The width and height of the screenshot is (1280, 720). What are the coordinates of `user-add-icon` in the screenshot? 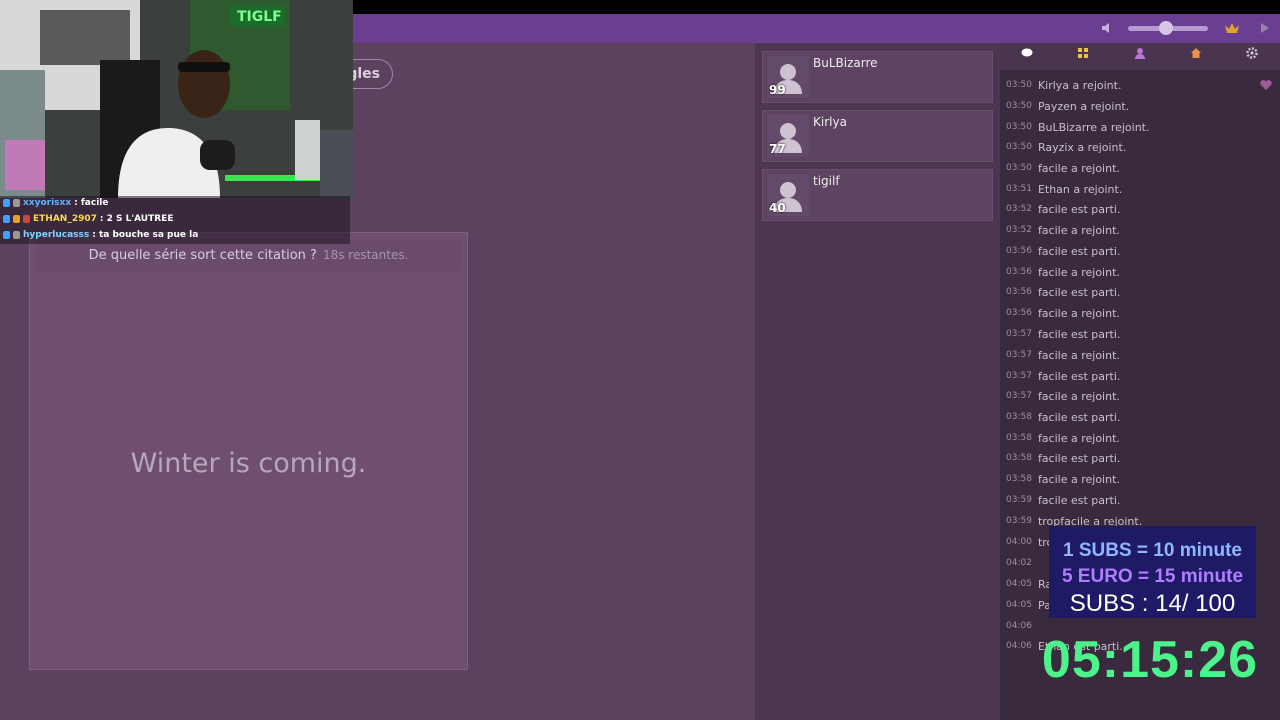 It's located at (1140, 56).